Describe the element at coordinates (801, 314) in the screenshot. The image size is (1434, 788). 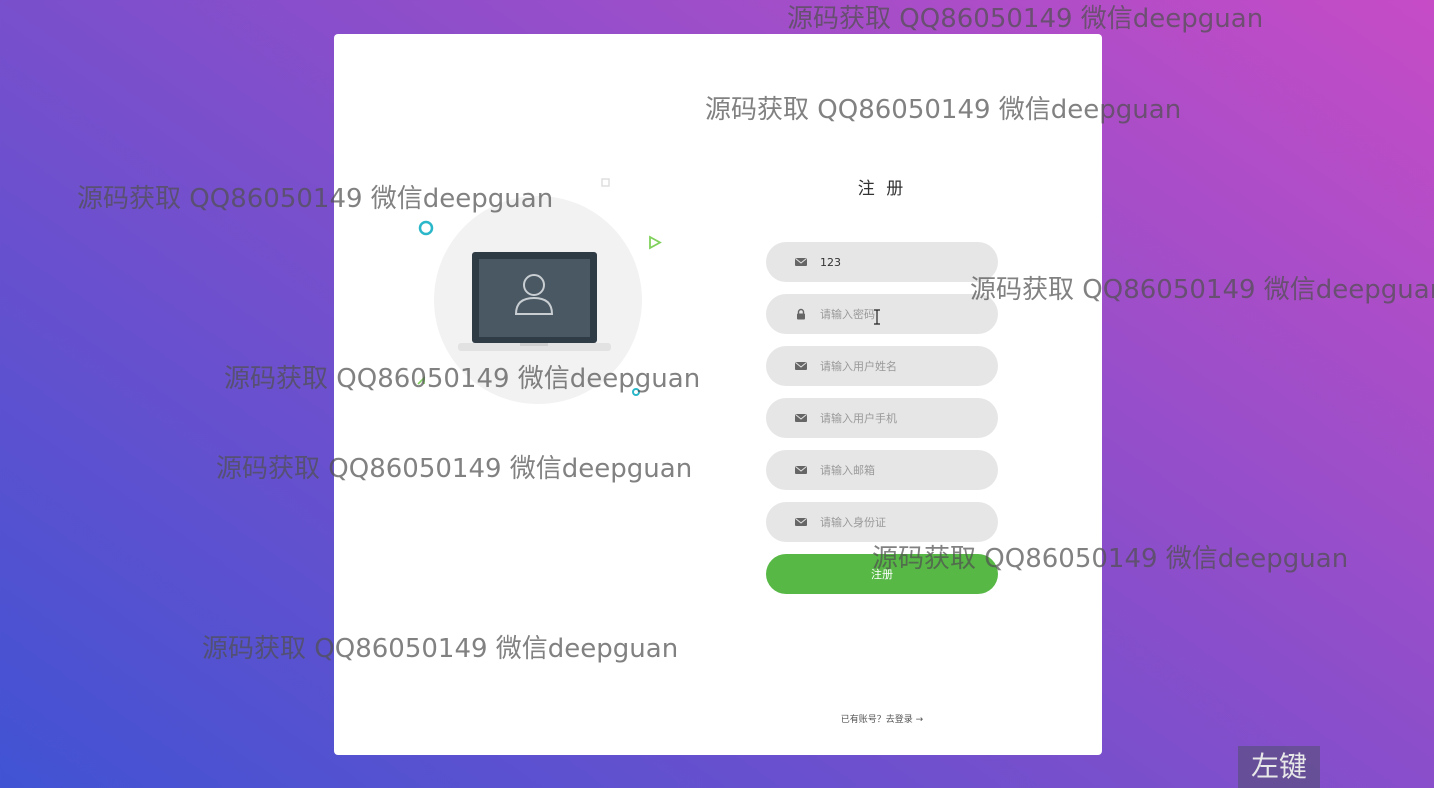
I see `lock-icon` at that location.